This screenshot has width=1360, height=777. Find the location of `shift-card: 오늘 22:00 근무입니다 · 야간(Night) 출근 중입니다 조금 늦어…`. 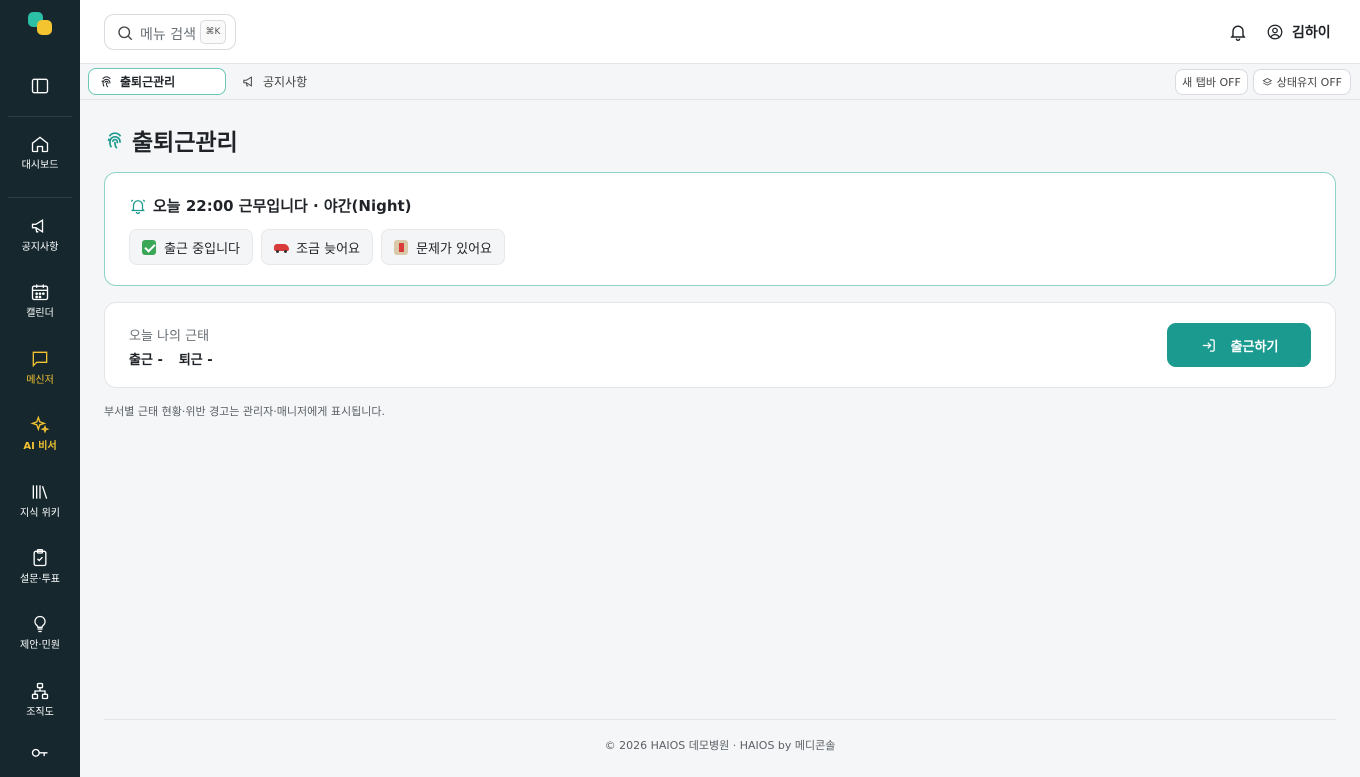

shift-card: 오늘 22:00 근무입니다 · 야간(Night) 출근 중입니다 조금 늦어… is located at coordinates (720, 229).